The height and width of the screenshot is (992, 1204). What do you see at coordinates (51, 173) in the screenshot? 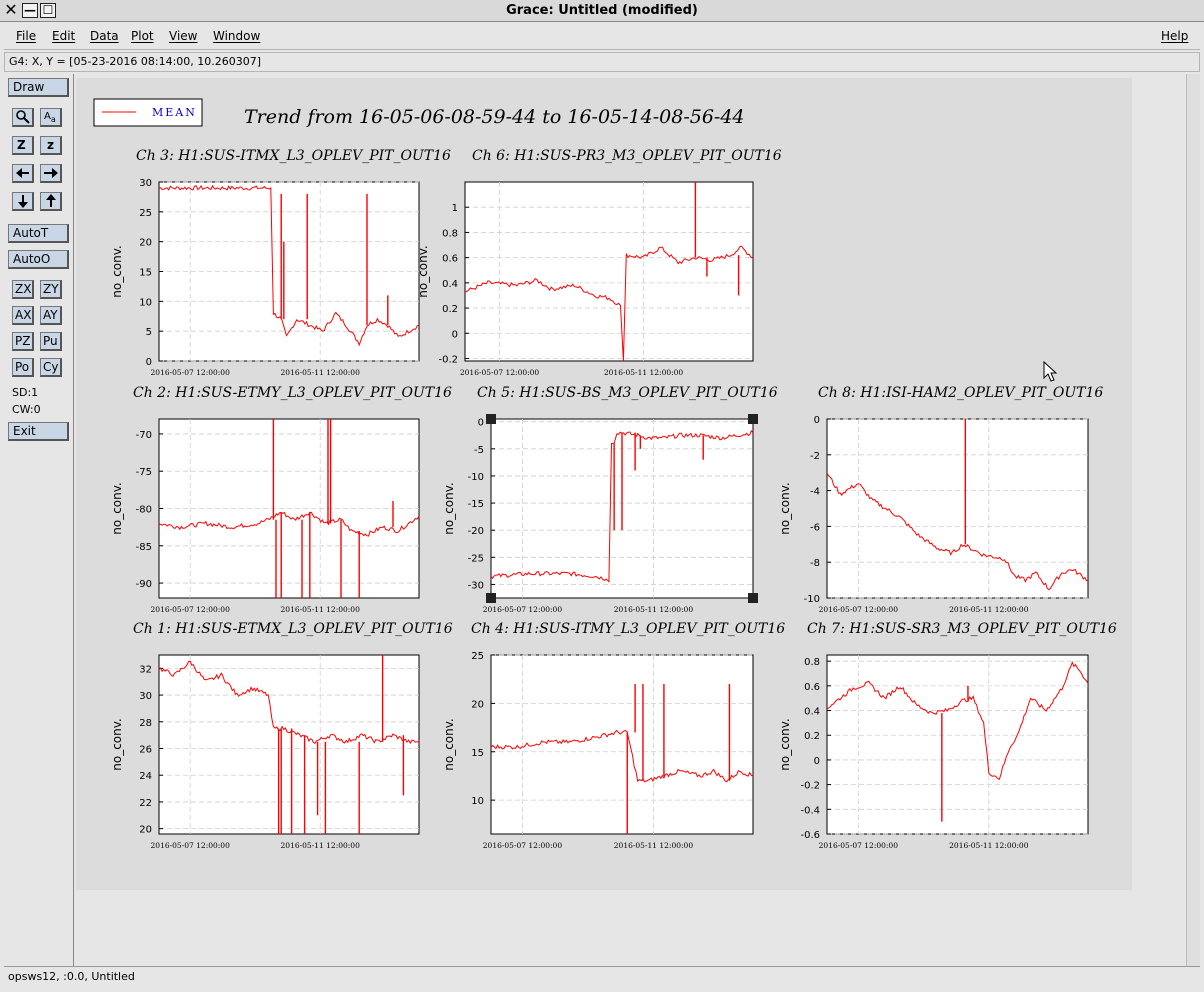
I see `arrow-right-icon` at bounding box center [51, 173].